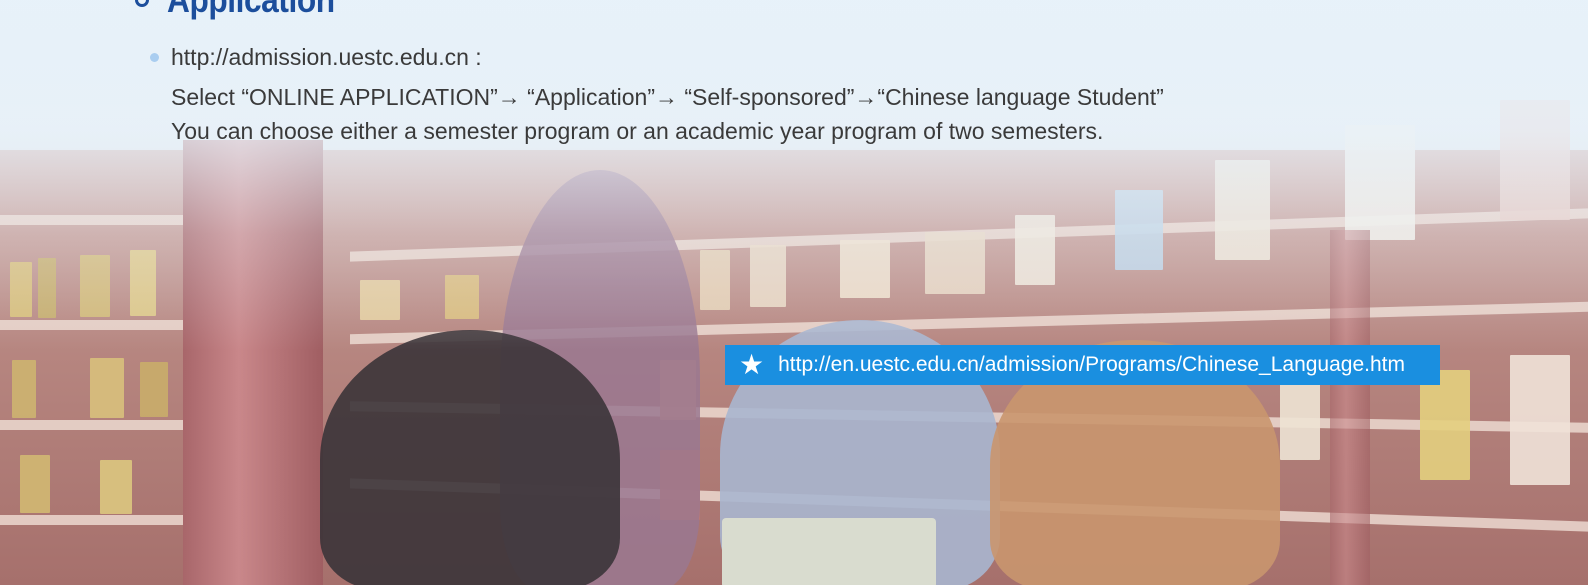 The height and width of the screenshot is (585, 1588). Describe the element at coordinates (251, 10) in the screenshot. I see `section-title: Application` at that location.